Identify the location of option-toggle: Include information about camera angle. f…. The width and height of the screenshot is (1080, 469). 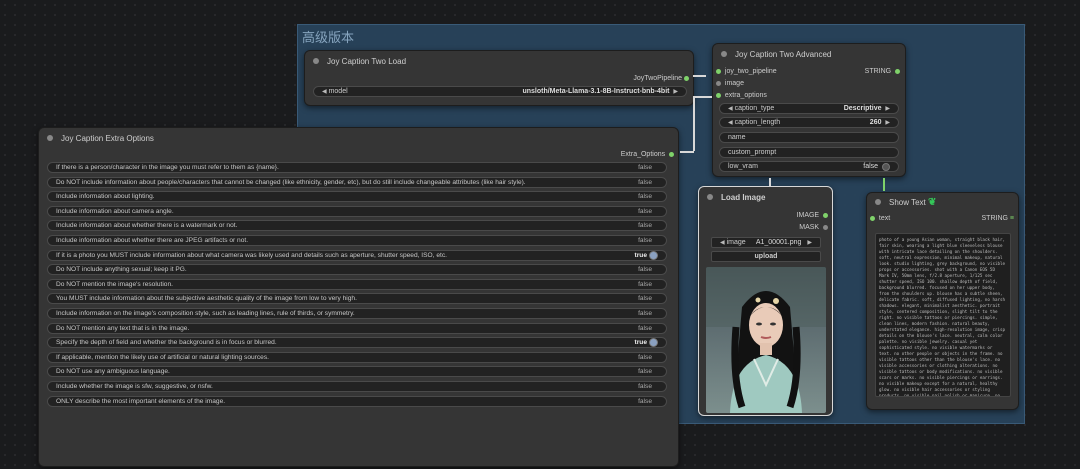
(357, 211).